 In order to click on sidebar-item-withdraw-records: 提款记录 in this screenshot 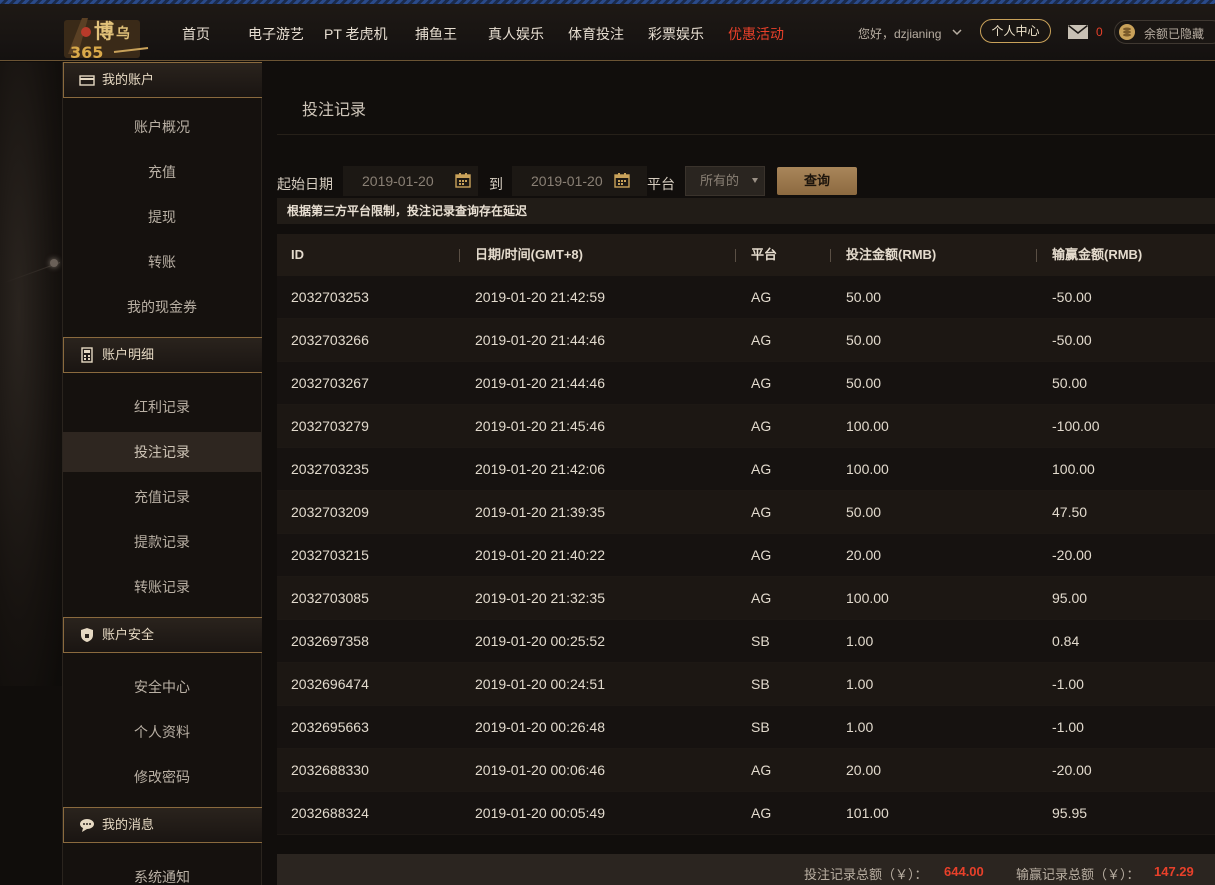, I will do `click(162, 542)`.